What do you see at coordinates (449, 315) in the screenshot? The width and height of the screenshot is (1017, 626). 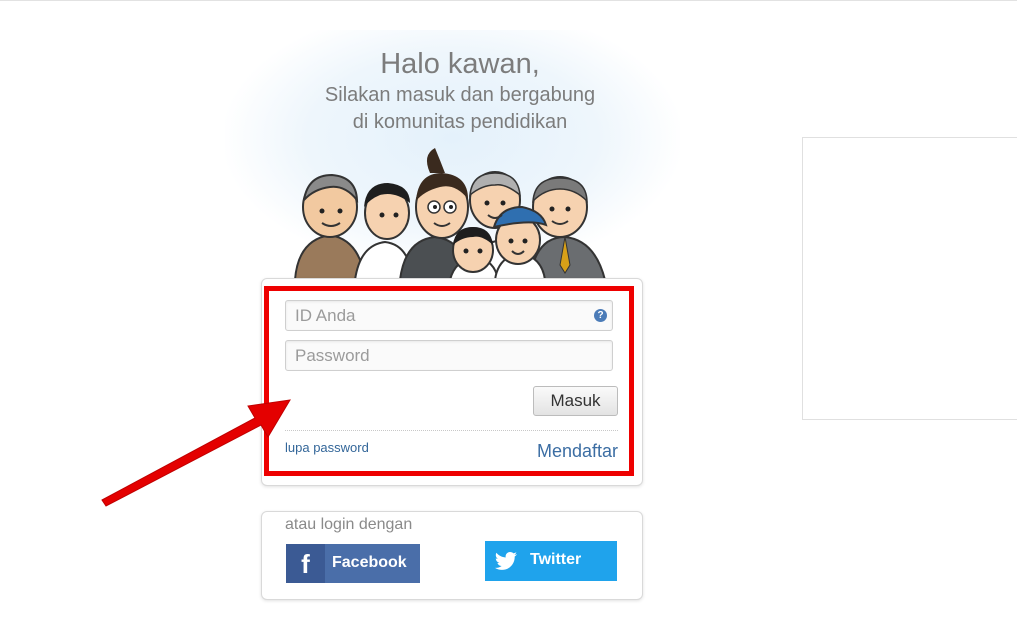 I see `user-id-input` at bounding box center [449, 315].